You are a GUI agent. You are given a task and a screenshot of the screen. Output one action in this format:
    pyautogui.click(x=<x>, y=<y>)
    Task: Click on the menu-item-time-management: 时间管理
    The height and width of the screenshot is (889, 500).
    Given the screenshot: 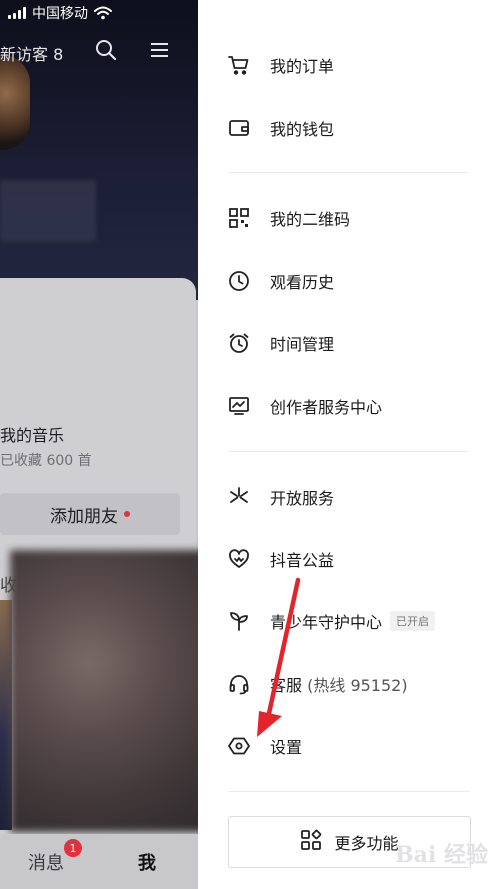 What is the action you would take?
    pyautogui.click(x=358, y=343)
    